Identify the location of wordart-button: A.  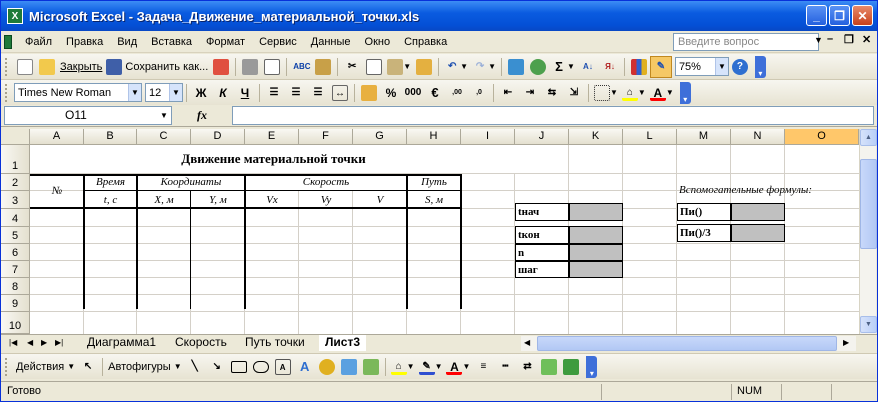
(305, 367).